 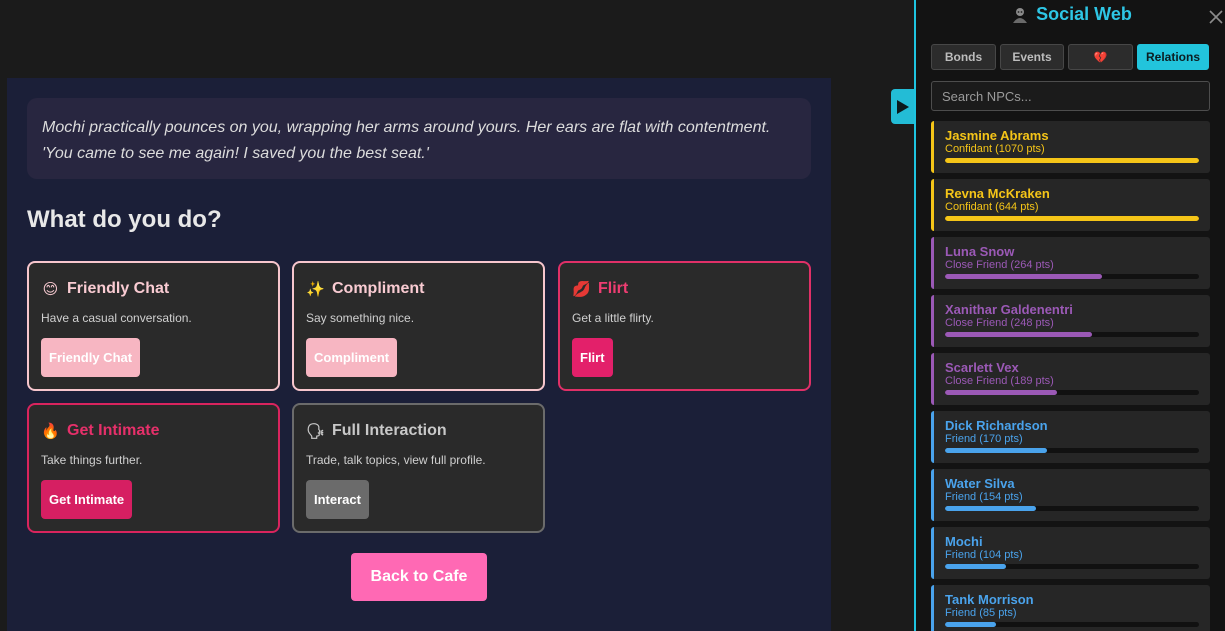 I want to click on npc-item: Luna Snow Close Friend (264 pts), so click(x=1070, y=263).